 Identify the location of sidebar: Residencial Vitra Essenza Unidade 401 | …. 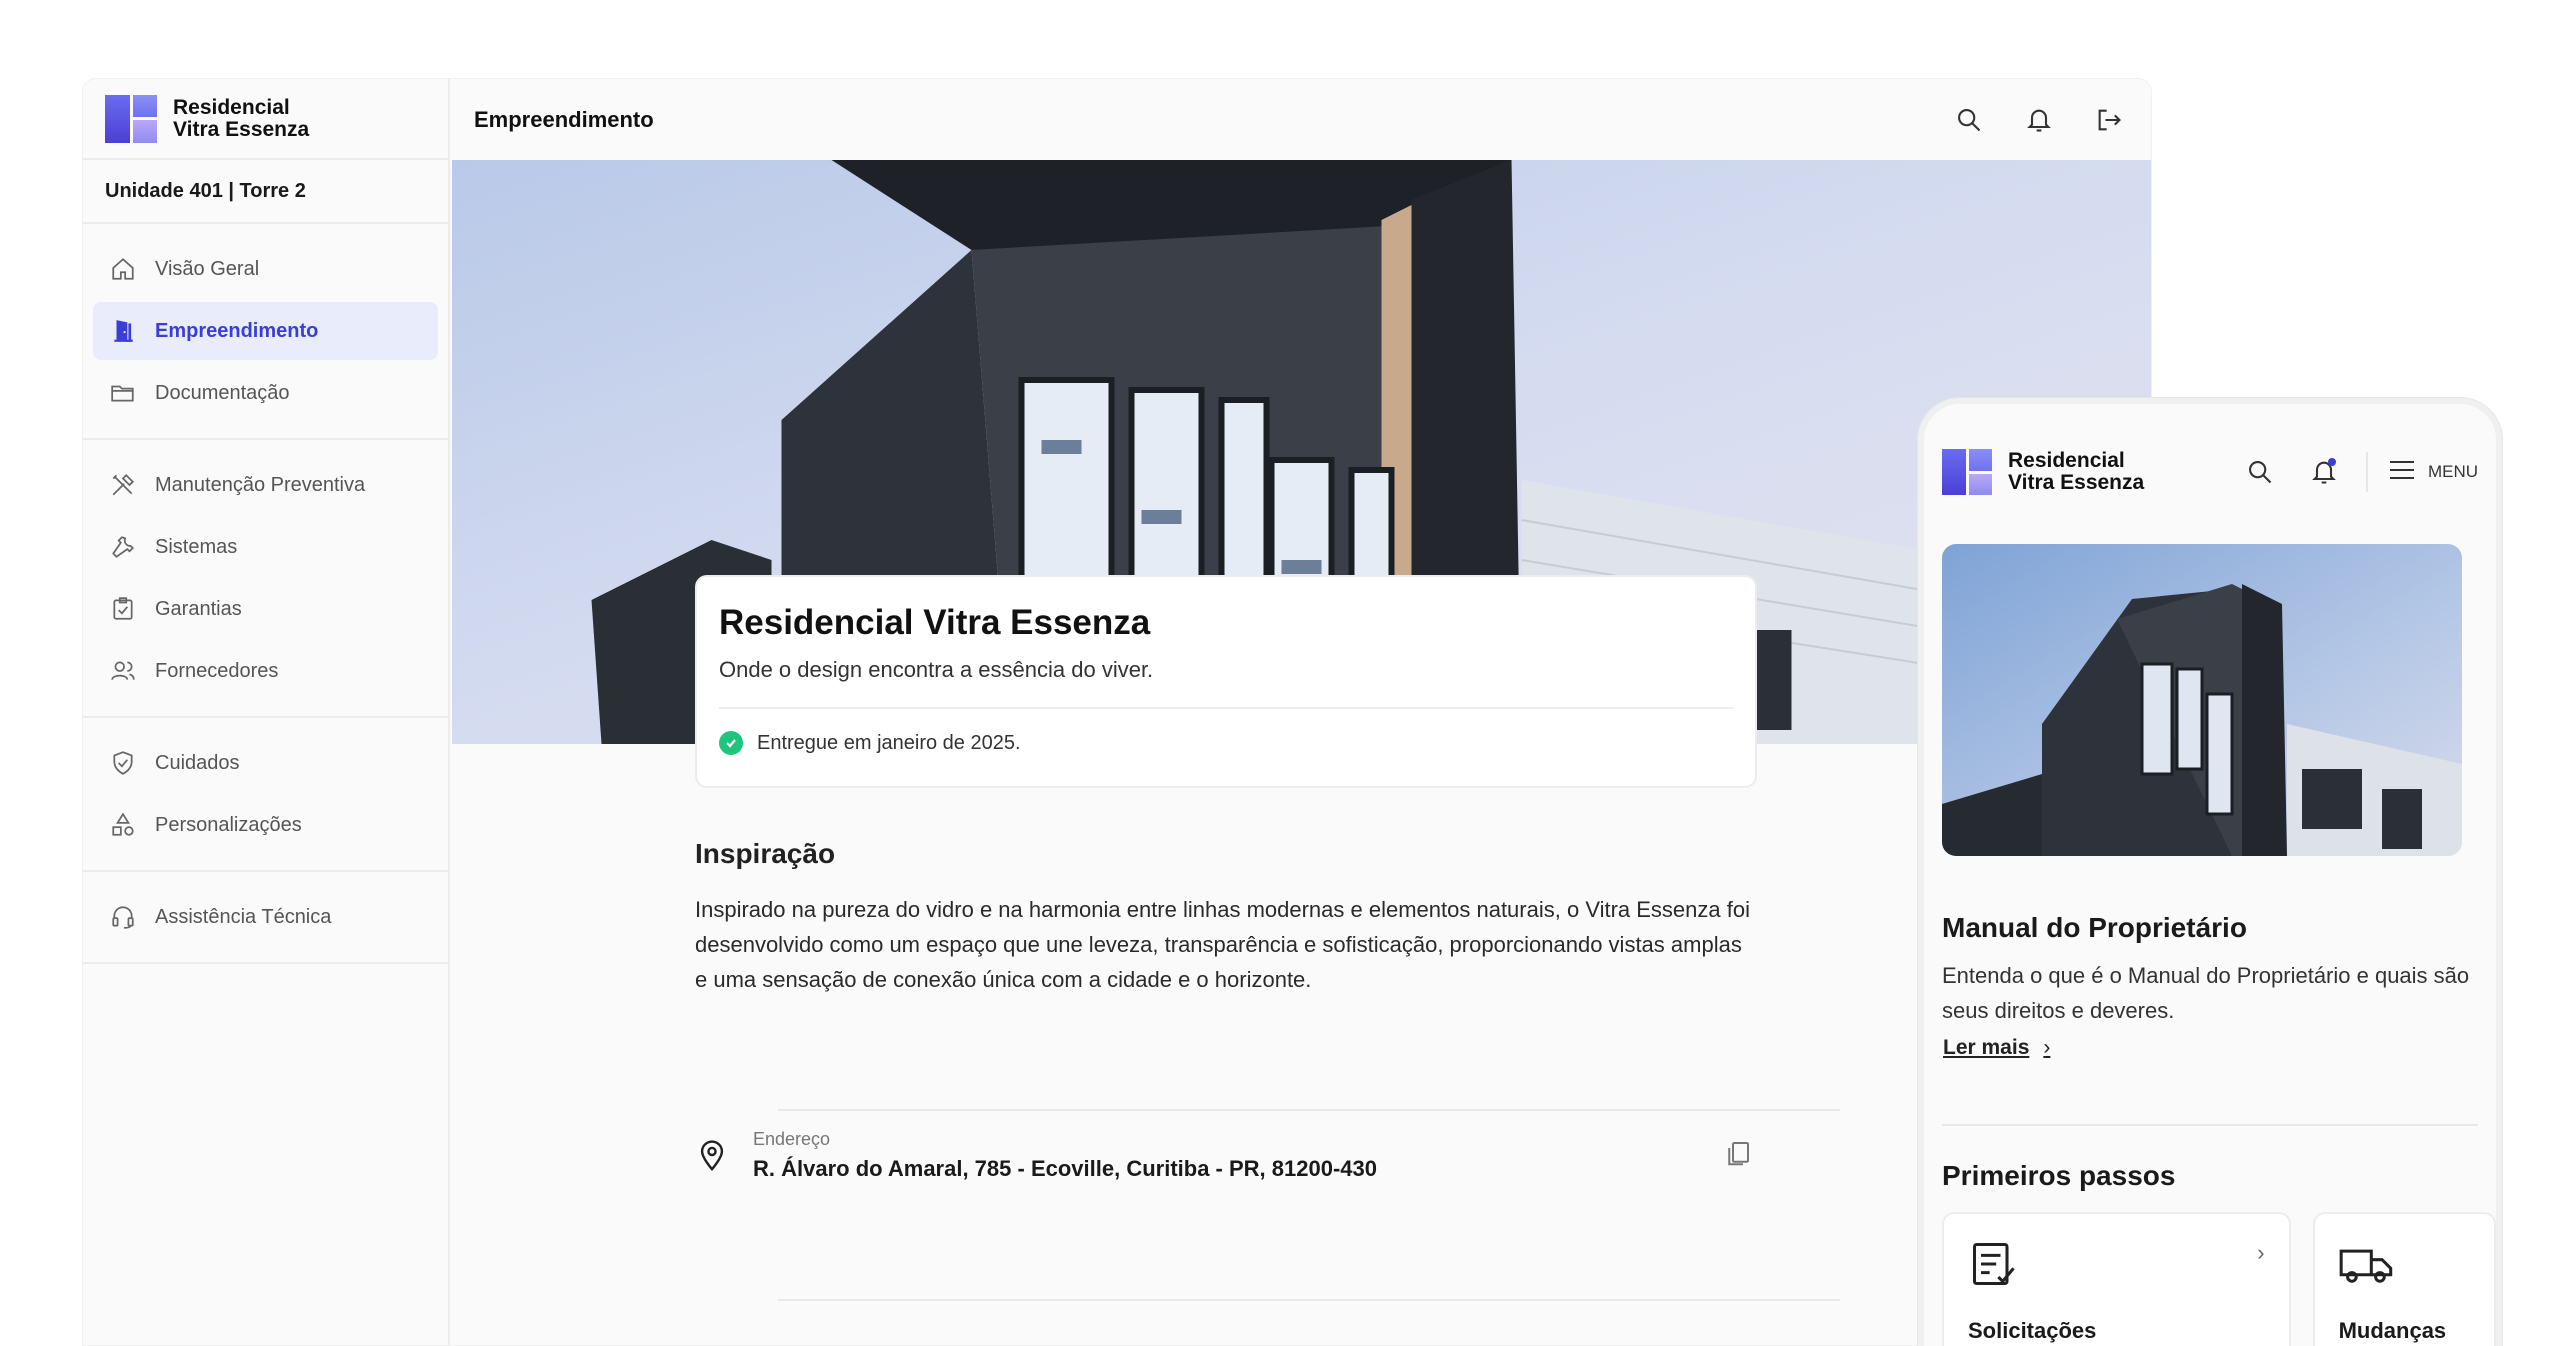
(266, 712).